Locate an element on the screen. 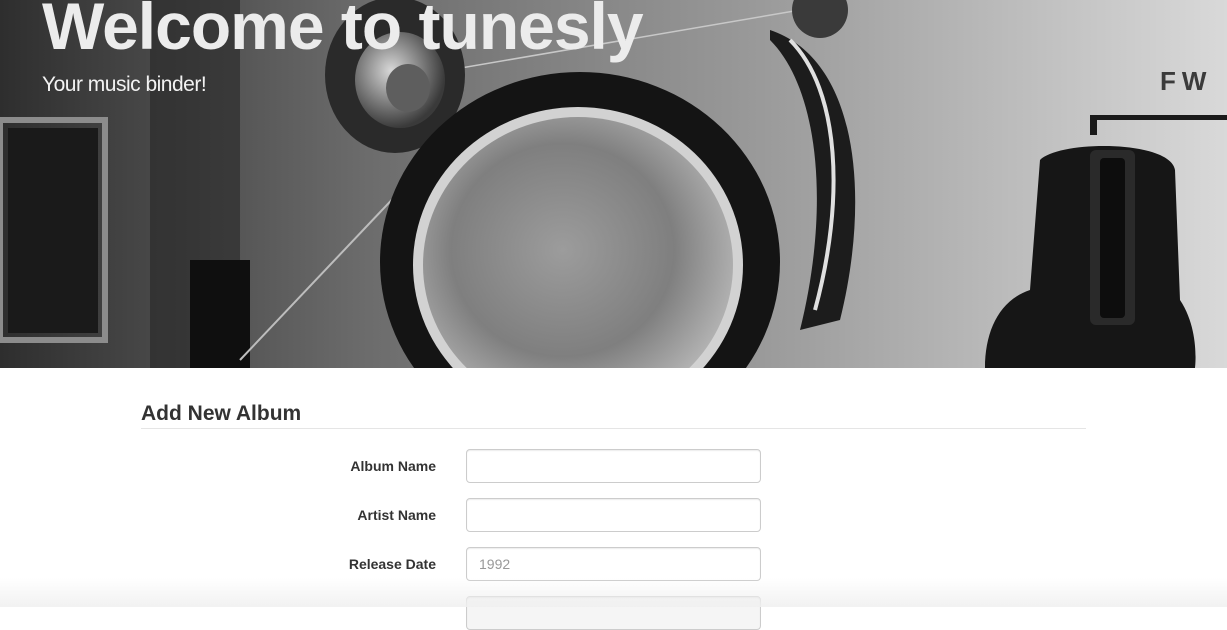  artist-name-input is located at coordinates (613, 515).